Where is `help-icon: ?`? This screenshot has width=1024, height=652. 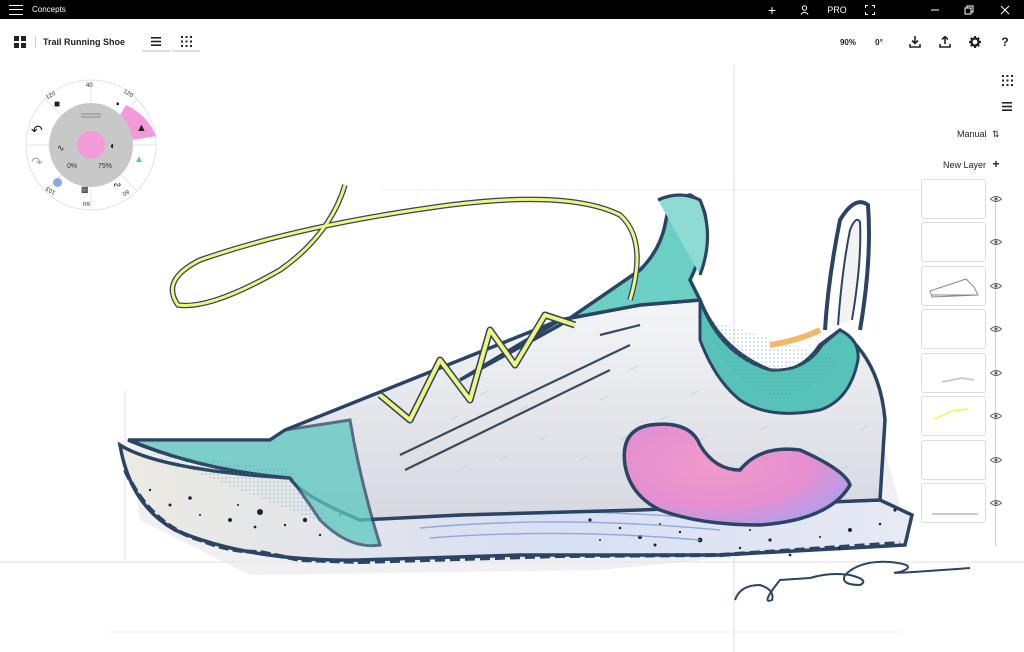
help-icon: ? is located at coordinates (1005, 42).